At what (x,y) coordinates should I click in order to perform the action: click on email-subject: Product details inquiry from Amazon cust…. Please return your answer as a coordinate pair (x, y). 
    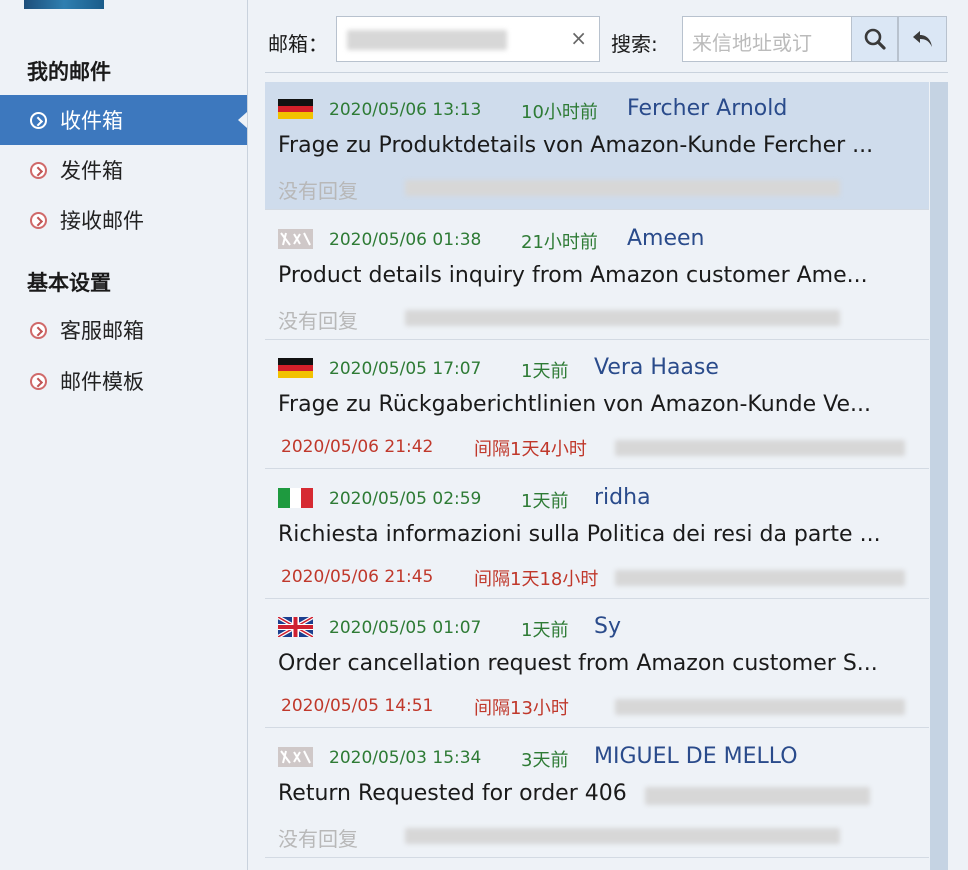
    Looking at the image, I should click on (573, 275).